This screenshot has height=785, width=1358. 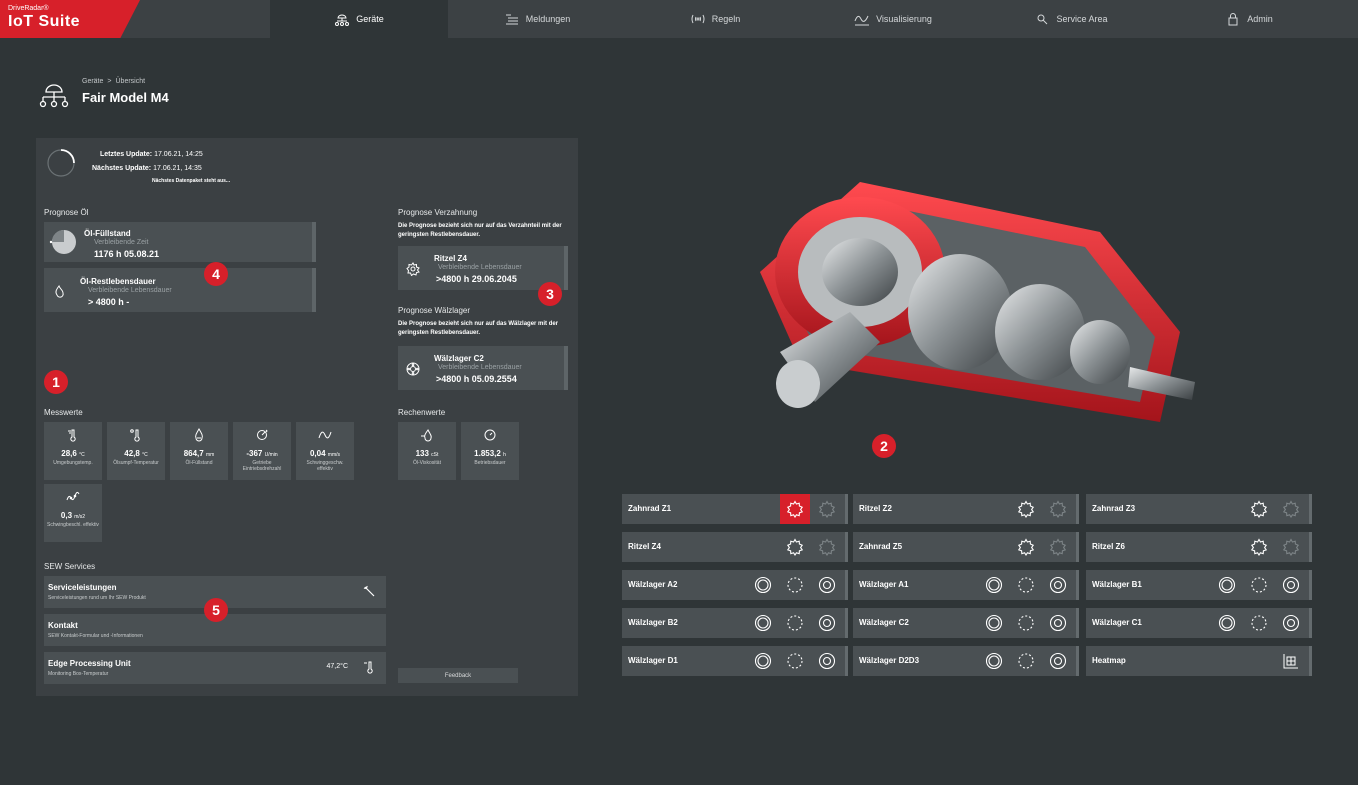 What do you see at coordinates (262, 451) in the screenshot?
I see `measurement-tile: -367 U/min Getriebe Eintriebsdrehzahl` at bounding box center [262, 451].